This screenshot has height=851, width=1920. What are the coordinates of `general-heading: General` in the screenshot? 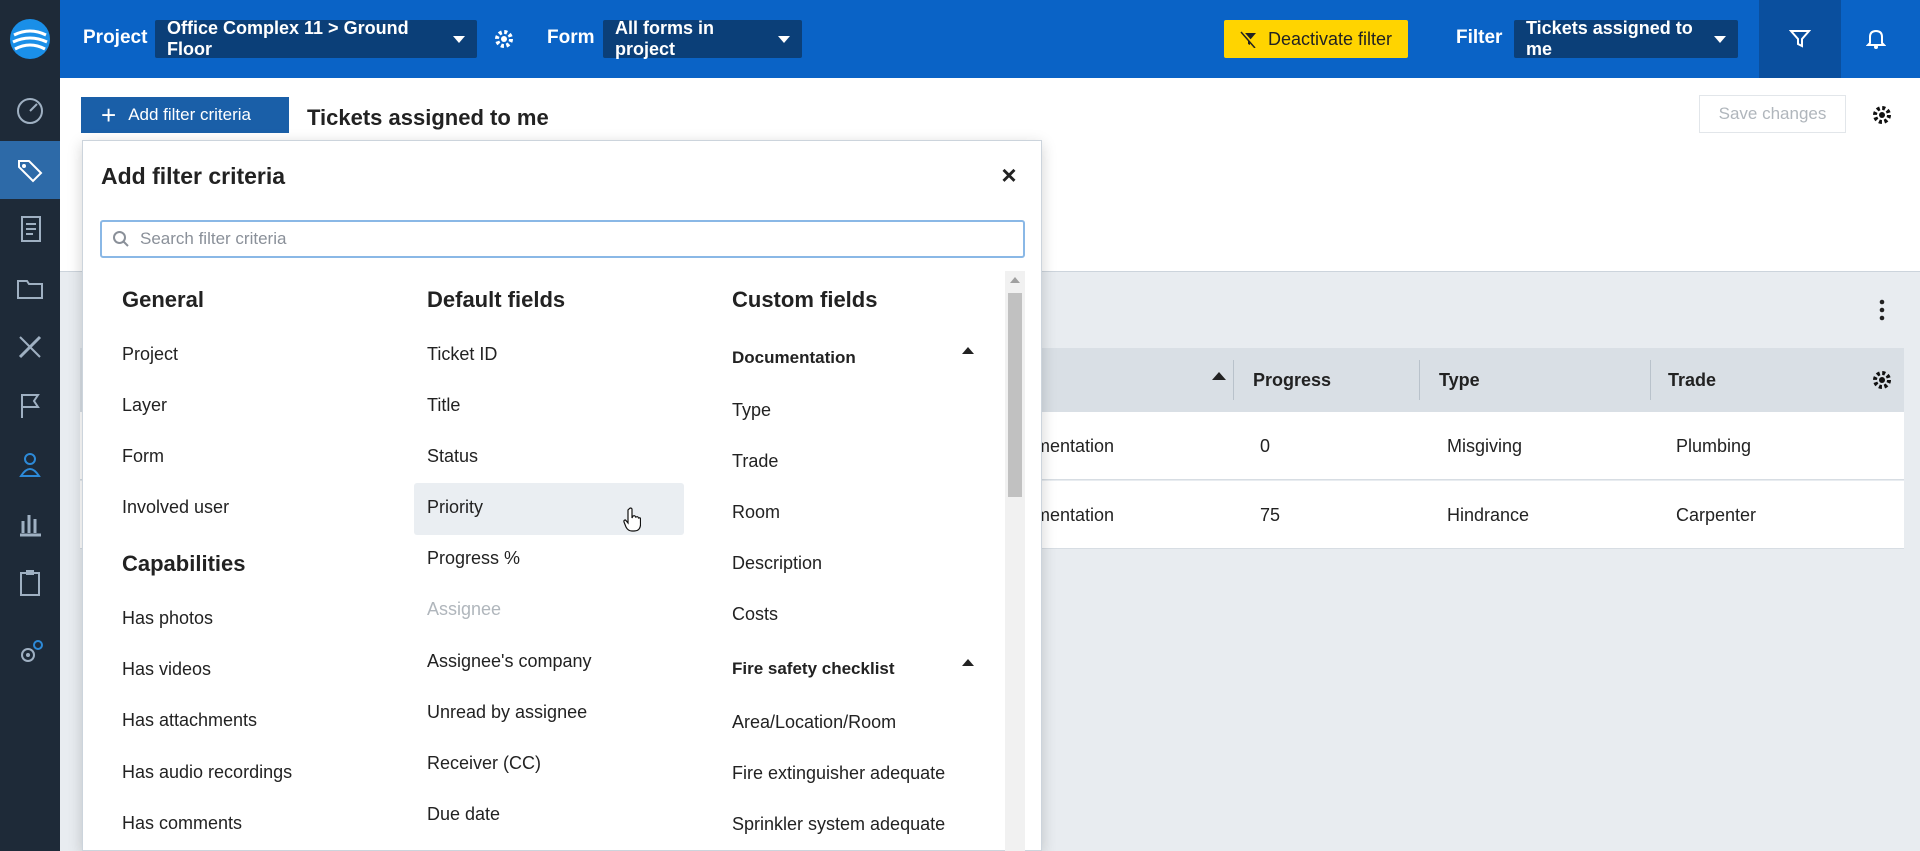 It's located at (163, 299).